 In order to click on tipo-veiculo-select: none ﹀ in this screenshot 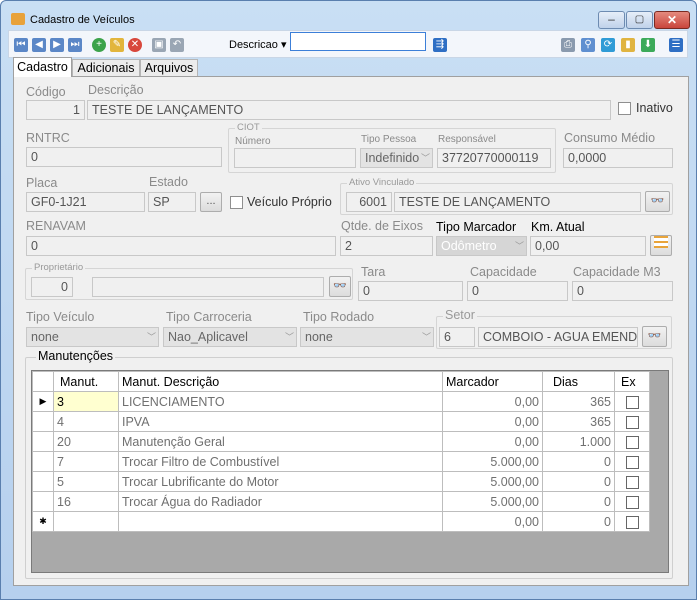, I will do `click(92, 337)`.